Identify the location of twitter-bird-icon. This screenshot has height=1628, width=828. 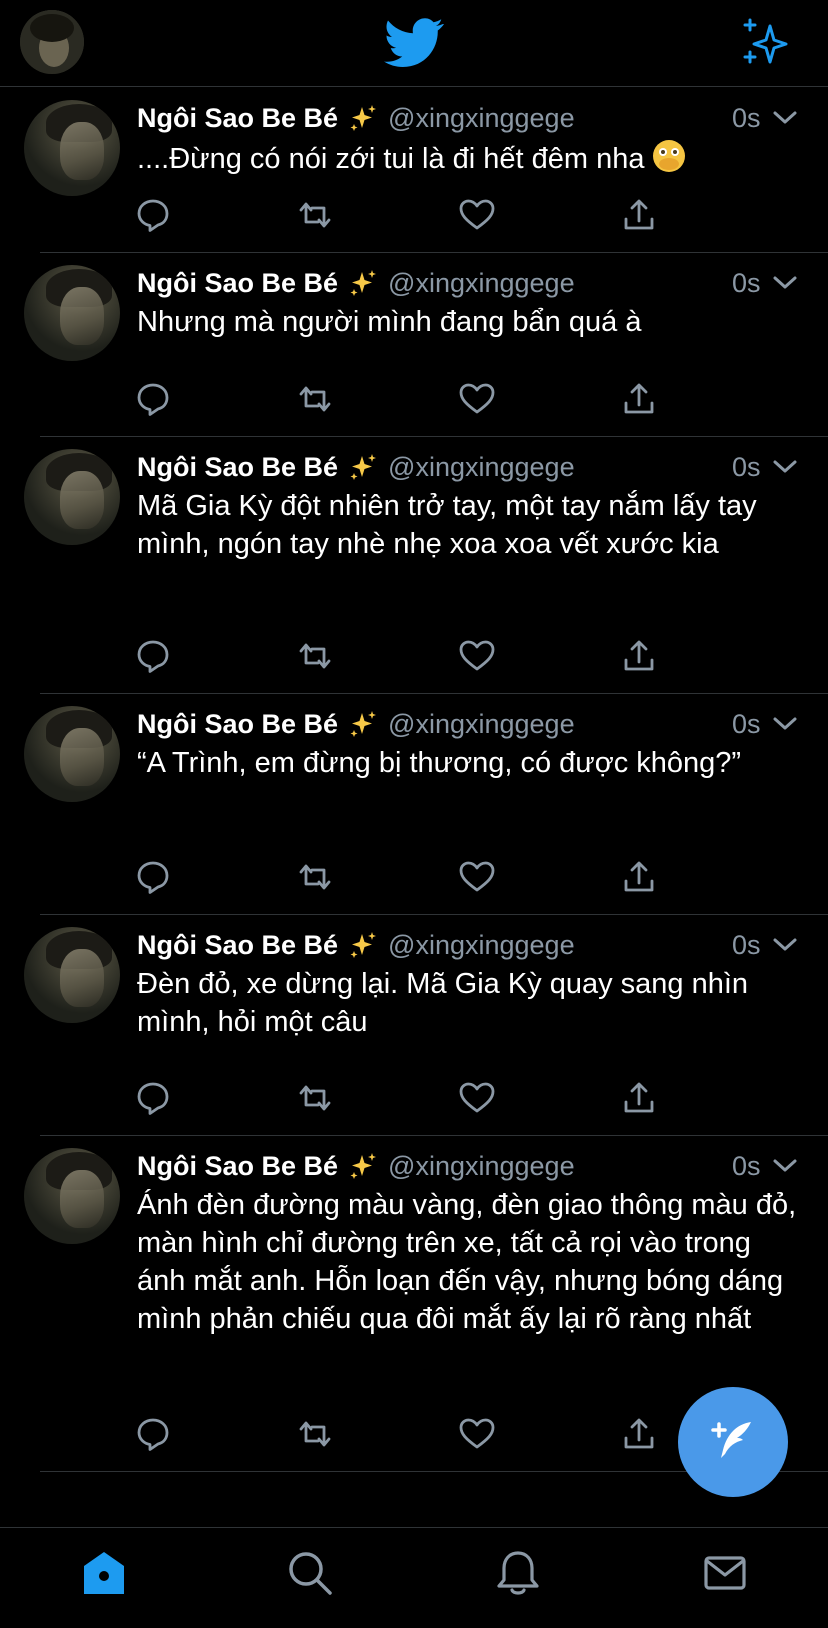
(414, 43).